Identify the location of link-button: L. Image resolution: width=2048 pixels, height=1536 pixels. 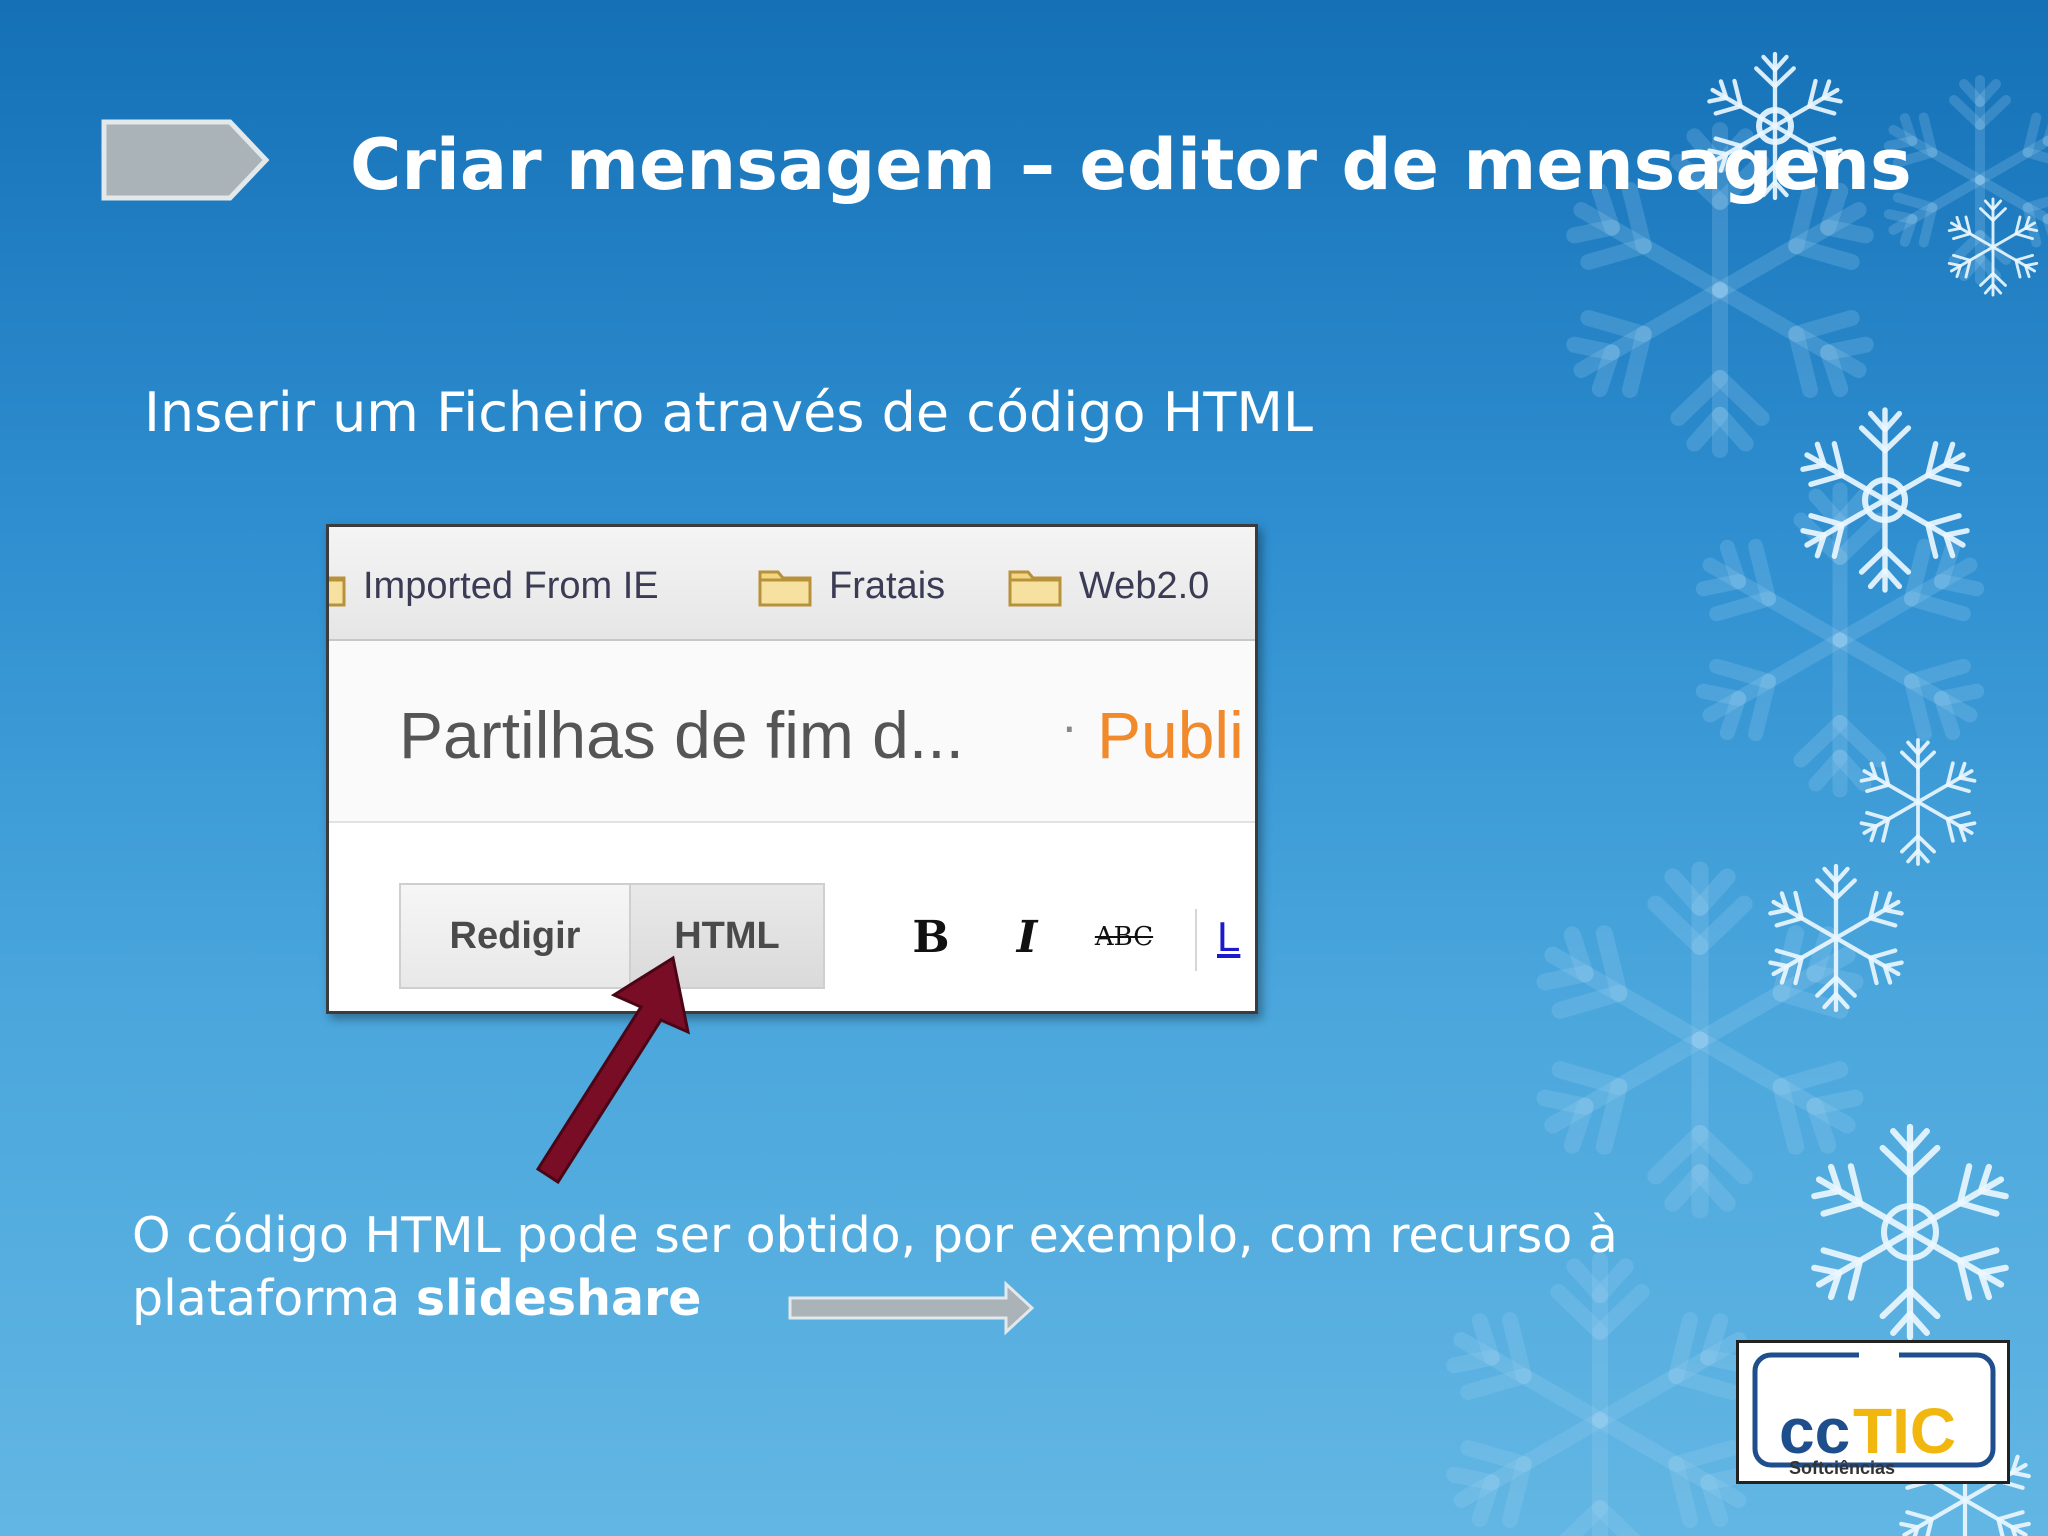
(1235, 937).